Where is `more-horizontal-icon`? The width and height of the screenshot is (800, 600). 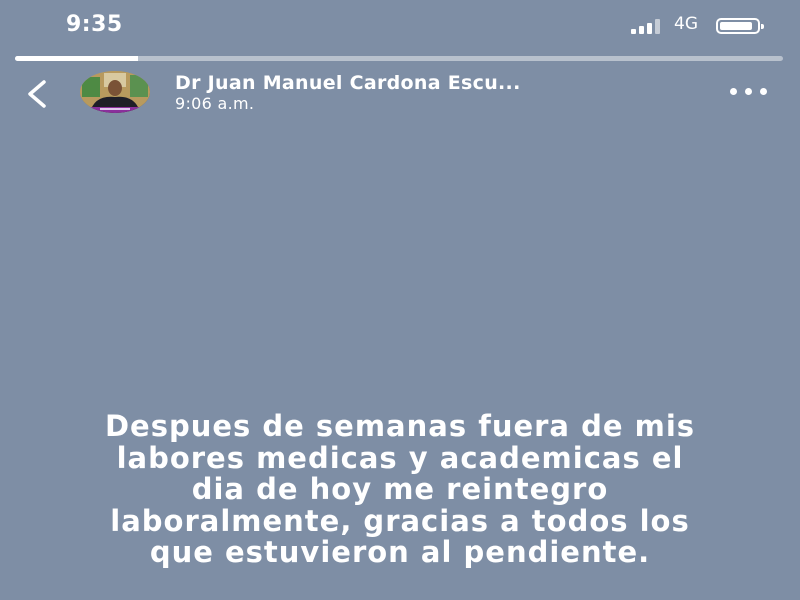
more-horizontal-icon is located at coordinates (733, 91).